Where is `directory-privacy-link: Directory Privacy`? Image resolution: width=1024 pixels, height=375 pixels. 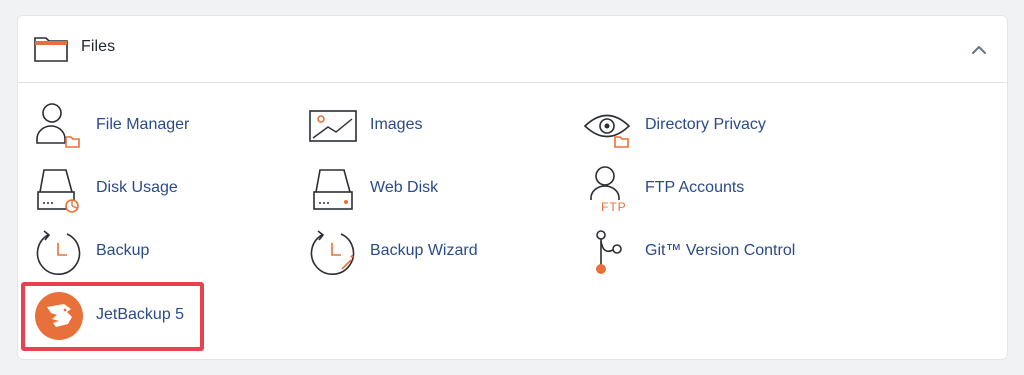
directory-privacy-link: Directory Privacy is located at coordinates (693, 126).